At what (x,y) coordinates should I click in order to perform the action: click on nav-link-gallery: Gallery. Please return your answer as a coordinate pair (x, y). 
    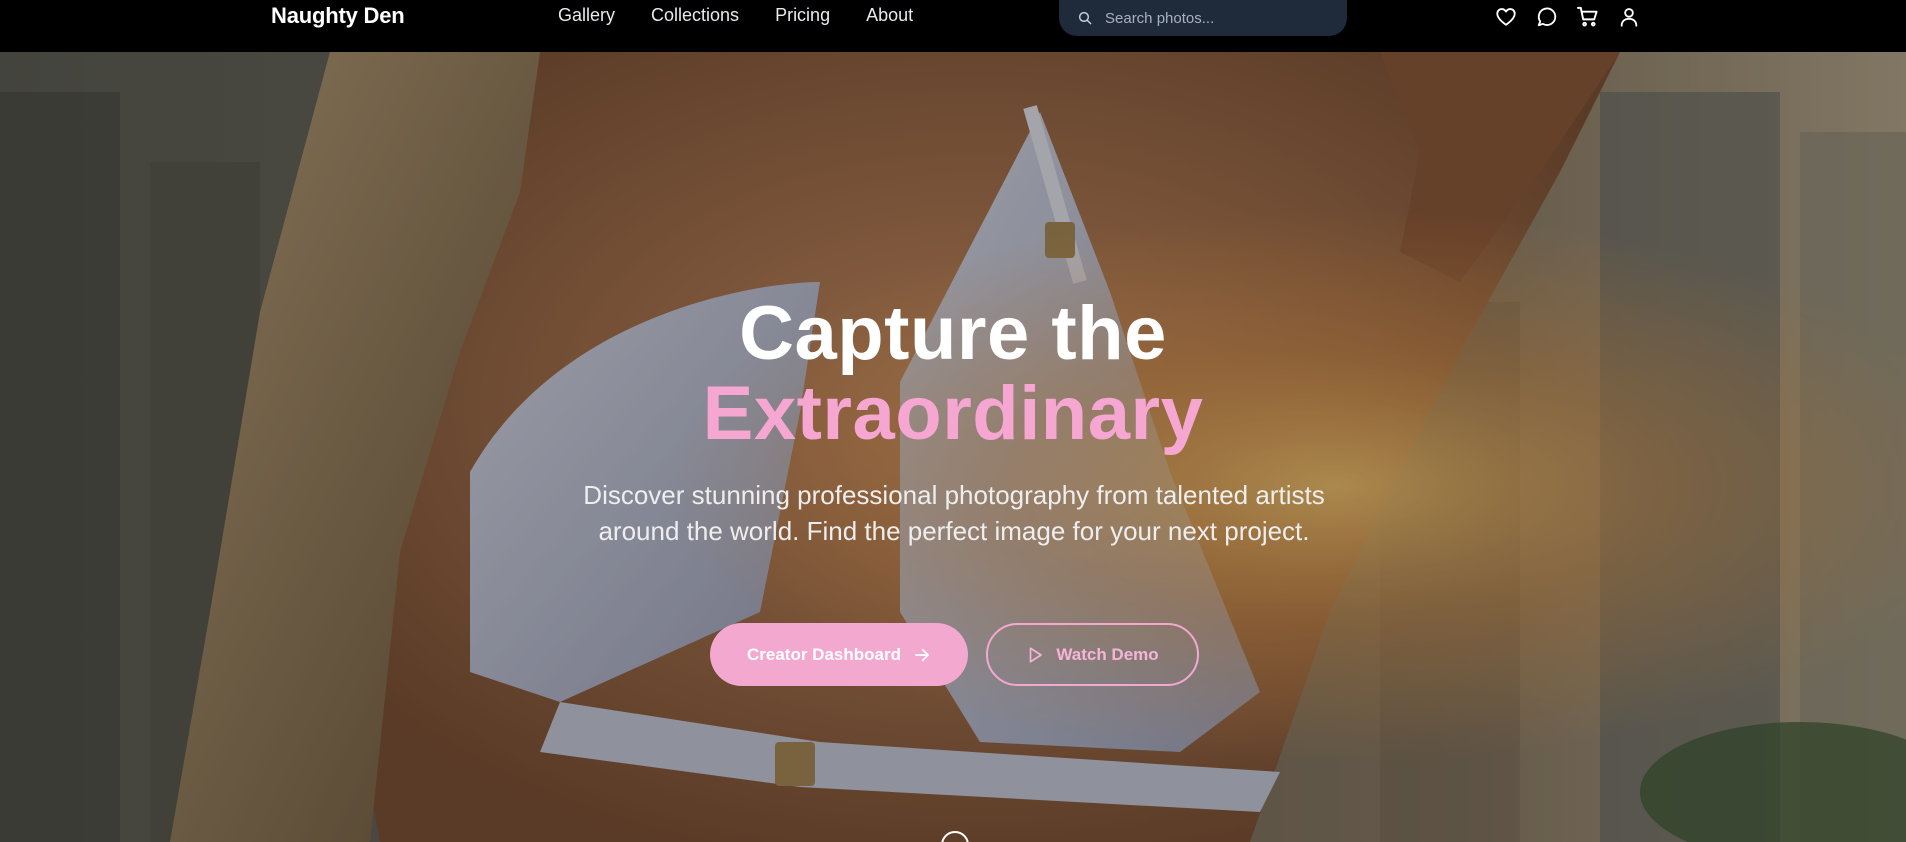
    Looking at the image, I should click on (586, 15).